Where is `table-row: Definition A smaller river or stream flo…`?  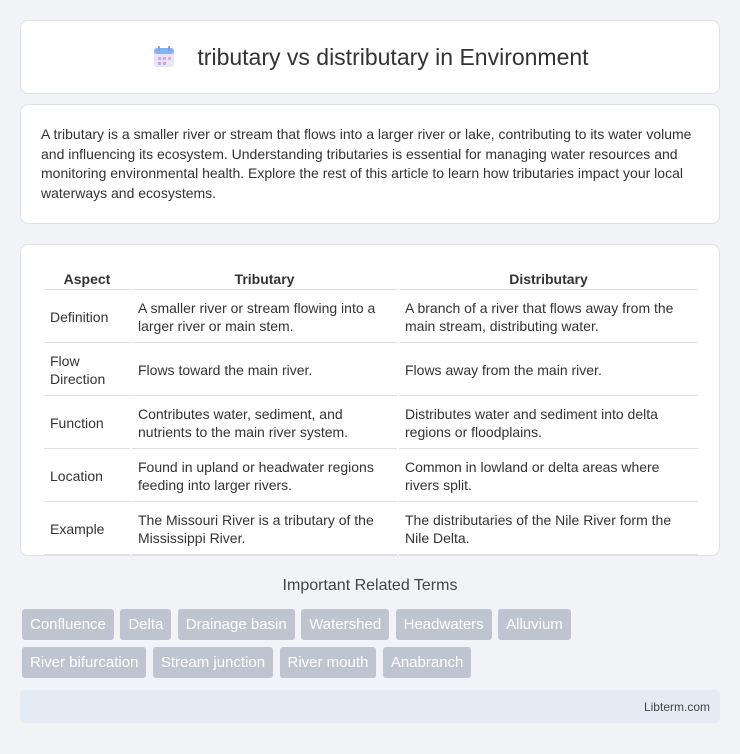
table-row: Definition A smaller river or stream flo… is located at coordinates (371, 317).